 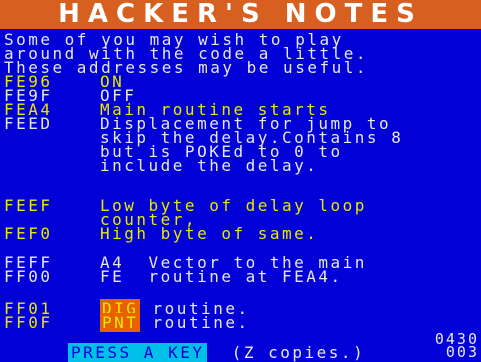 What do you see at coordinates (120, 322) in the screenshot?
I see `routine-tag: PNT` at bounding box center [120, 322].